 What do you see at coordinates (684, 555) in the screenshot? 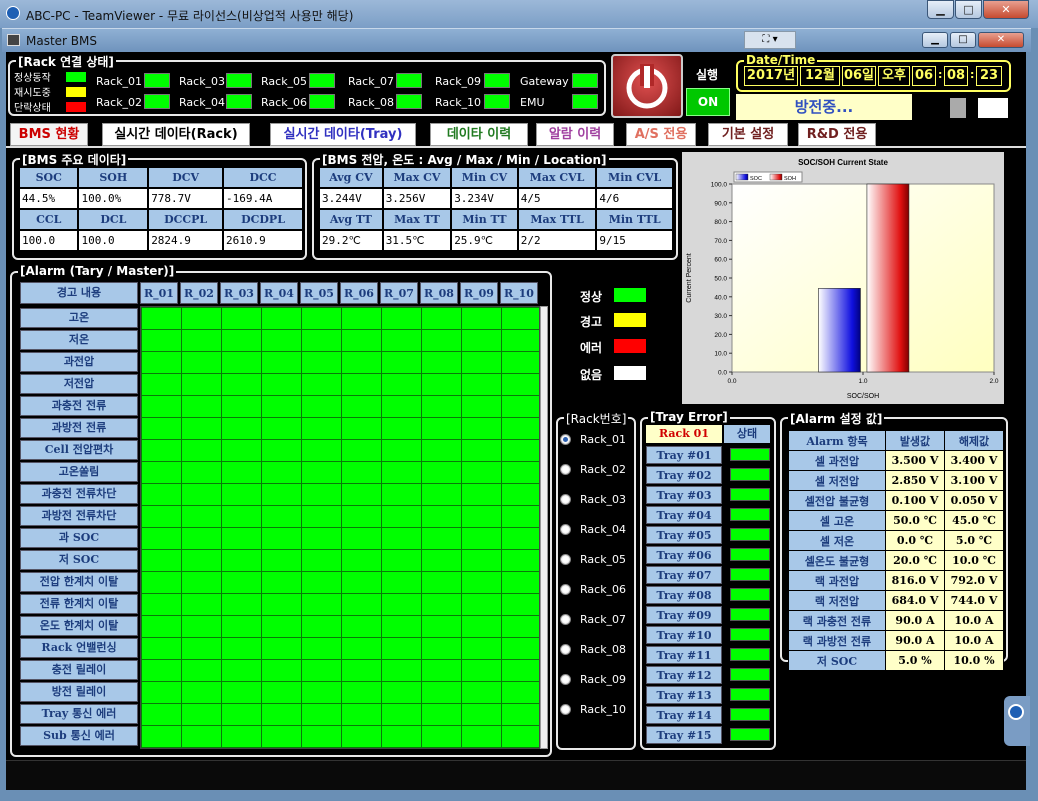
I see `tray-label: Tray #06` at bounding box center [684, 555].